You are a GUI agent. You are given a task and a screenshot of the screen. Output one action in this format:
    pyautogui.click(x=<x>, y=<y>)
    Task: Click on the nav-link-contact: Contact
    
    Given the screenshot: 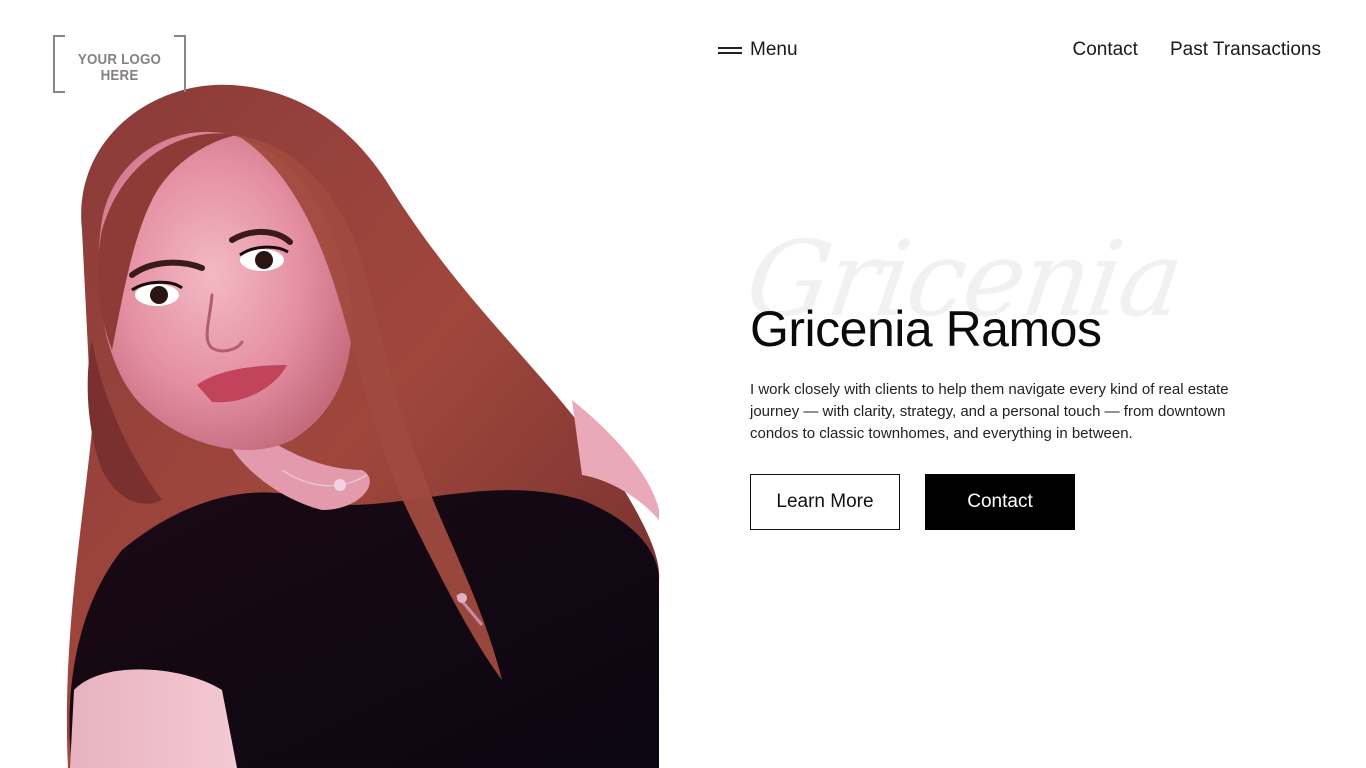 What is the action you would take?
    pyautogui.click(x=1104, y=50)
    